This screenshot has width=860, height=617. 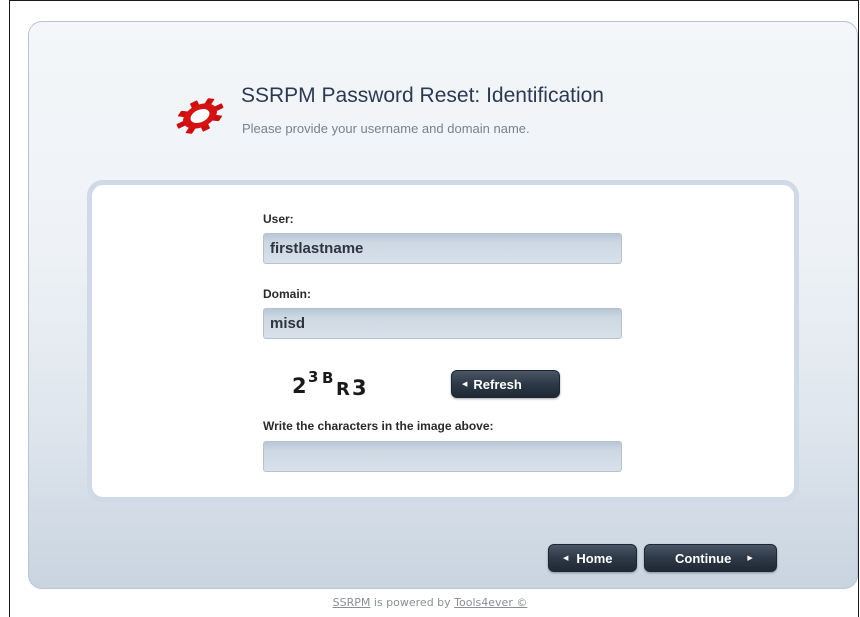 I want to click on captcha-char-3: B, so click(x=327, y=378).